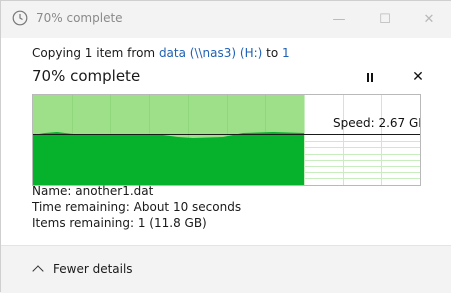 The image size is (451, 293). I want to click on cancel-copy-button: ✕, so click(418, 77).